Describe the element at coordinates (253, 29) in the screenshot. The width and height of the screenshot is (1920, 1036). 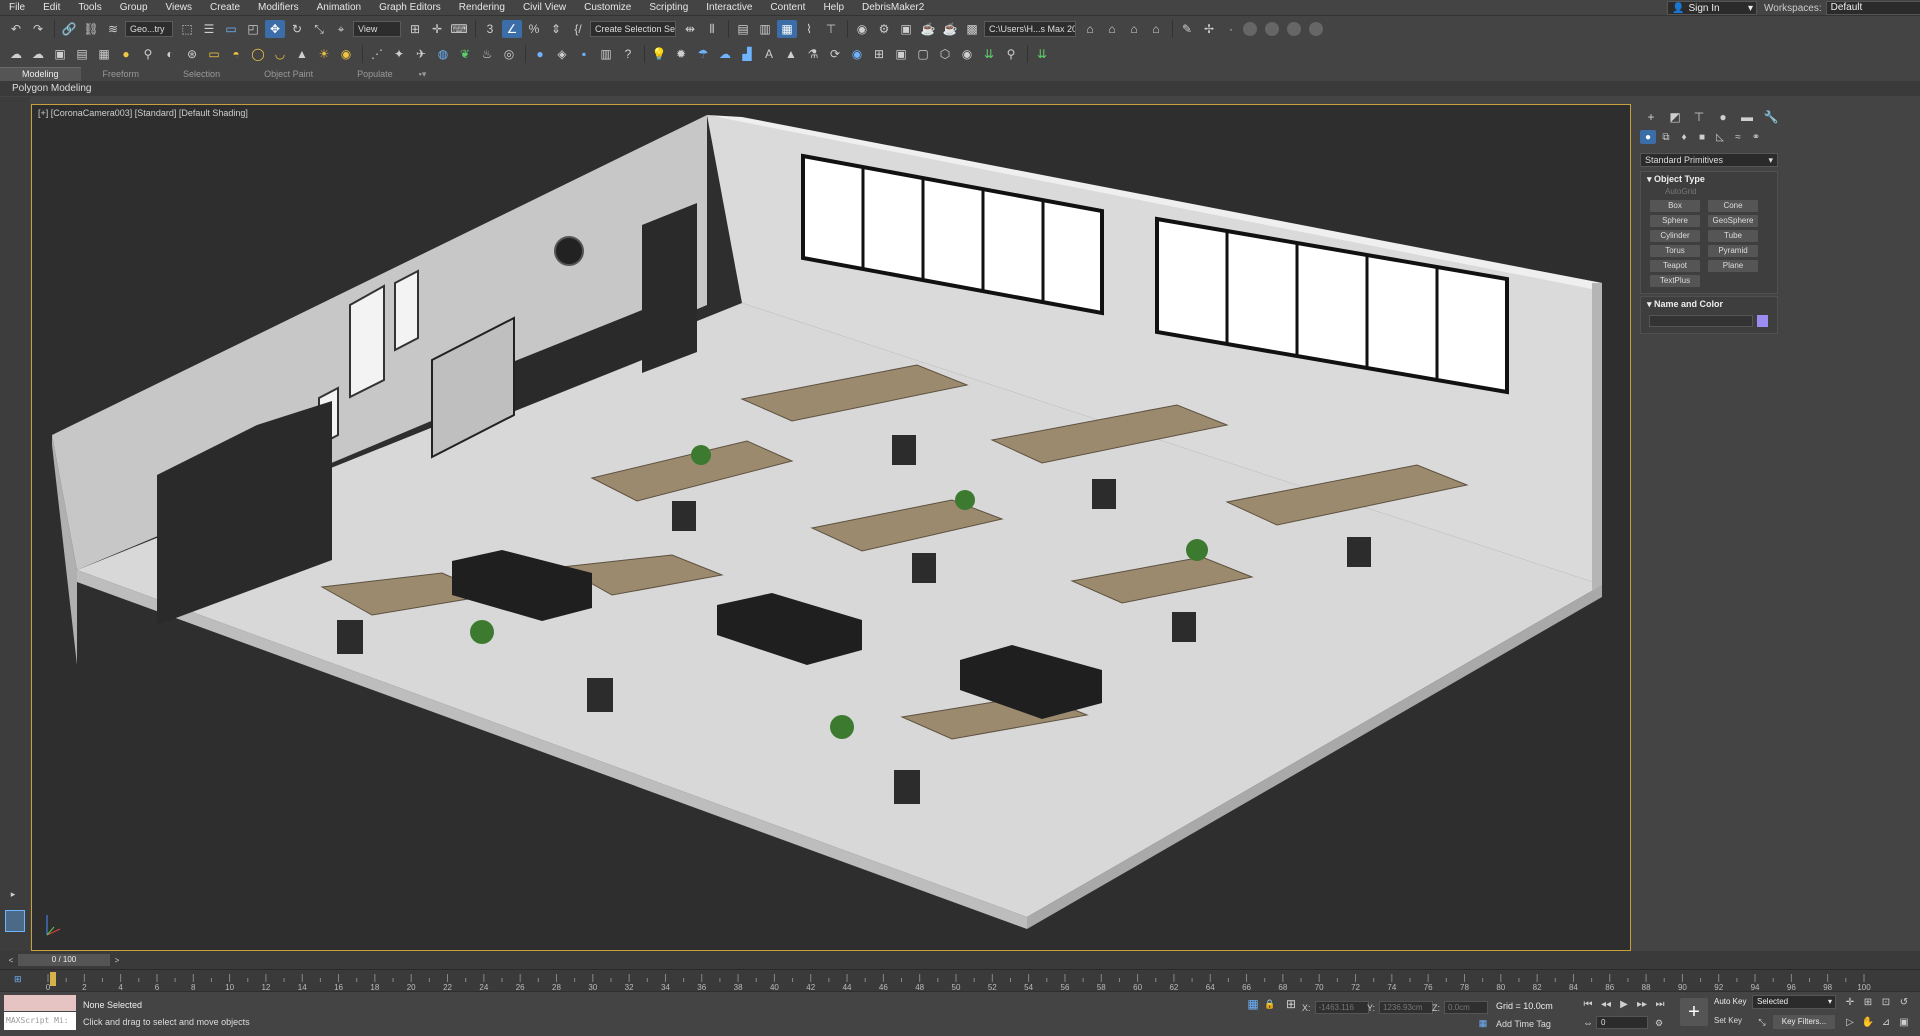
I see `window-crossing-icon: ◰` at that location.